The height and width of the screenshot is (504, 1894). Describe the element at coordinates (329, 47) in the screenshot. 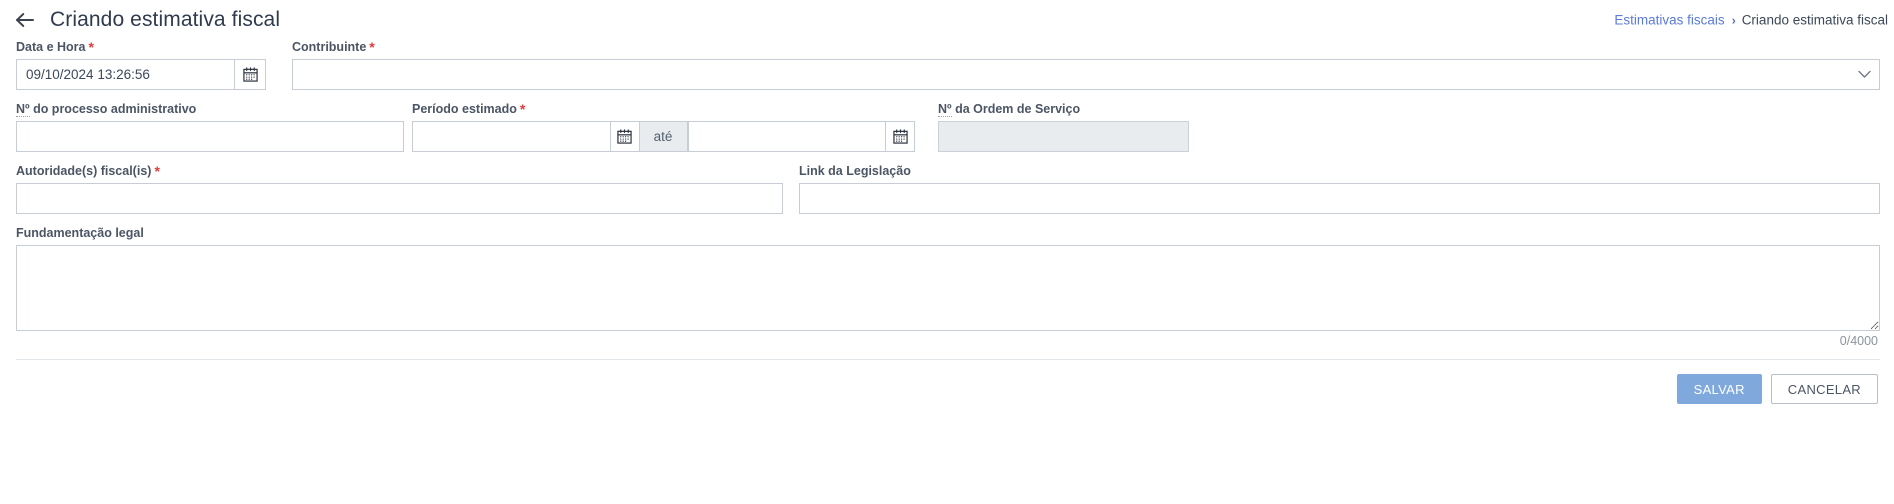

I see `label-contribuinte-text: Contribuinte` at that location.